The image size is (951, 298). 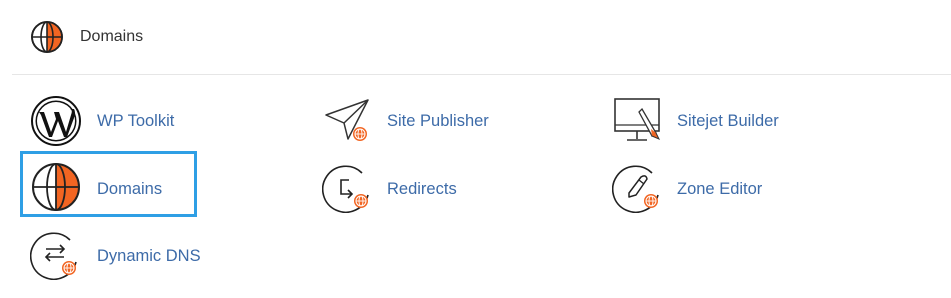 What do you see at coordinates (47, 37) in the screenshot?
I see `globe-icon` at bounding box center [47, 37].